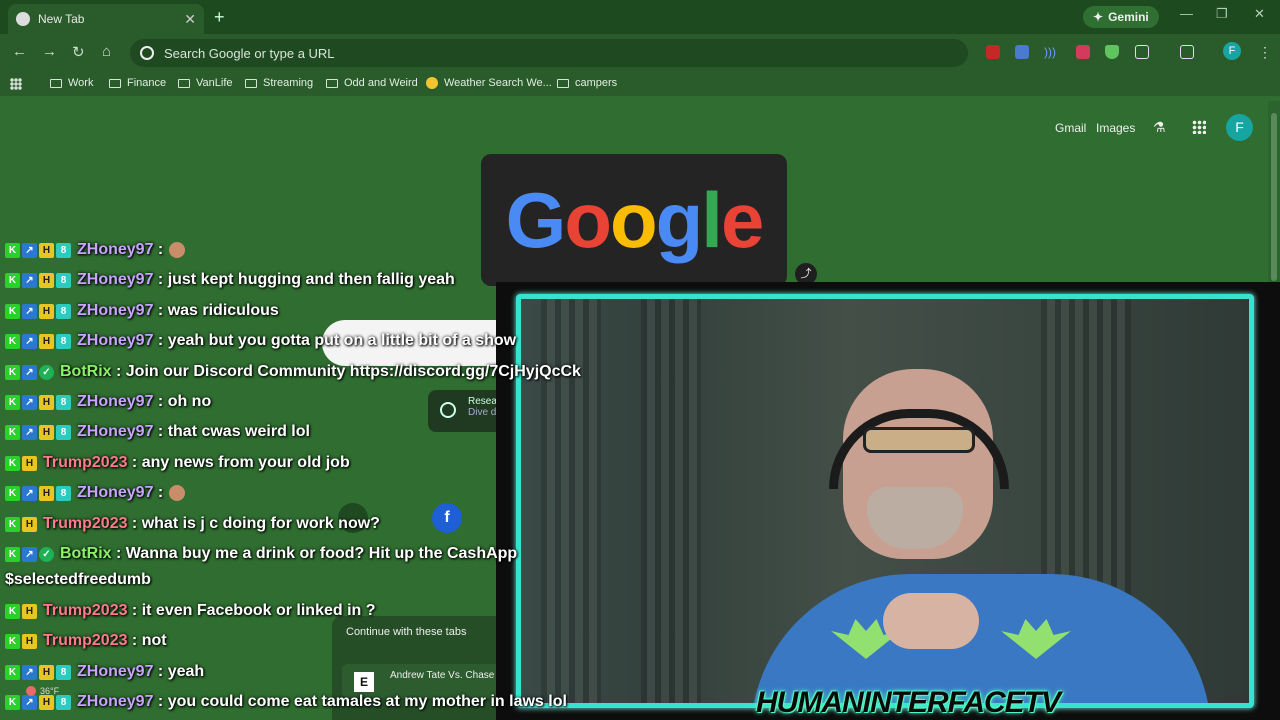  What do you see at coordinates (177, 463) in the screenshot?
I see `chat-message: K H Trump2023 : any news from your old job` at bounding box center [177, 463].